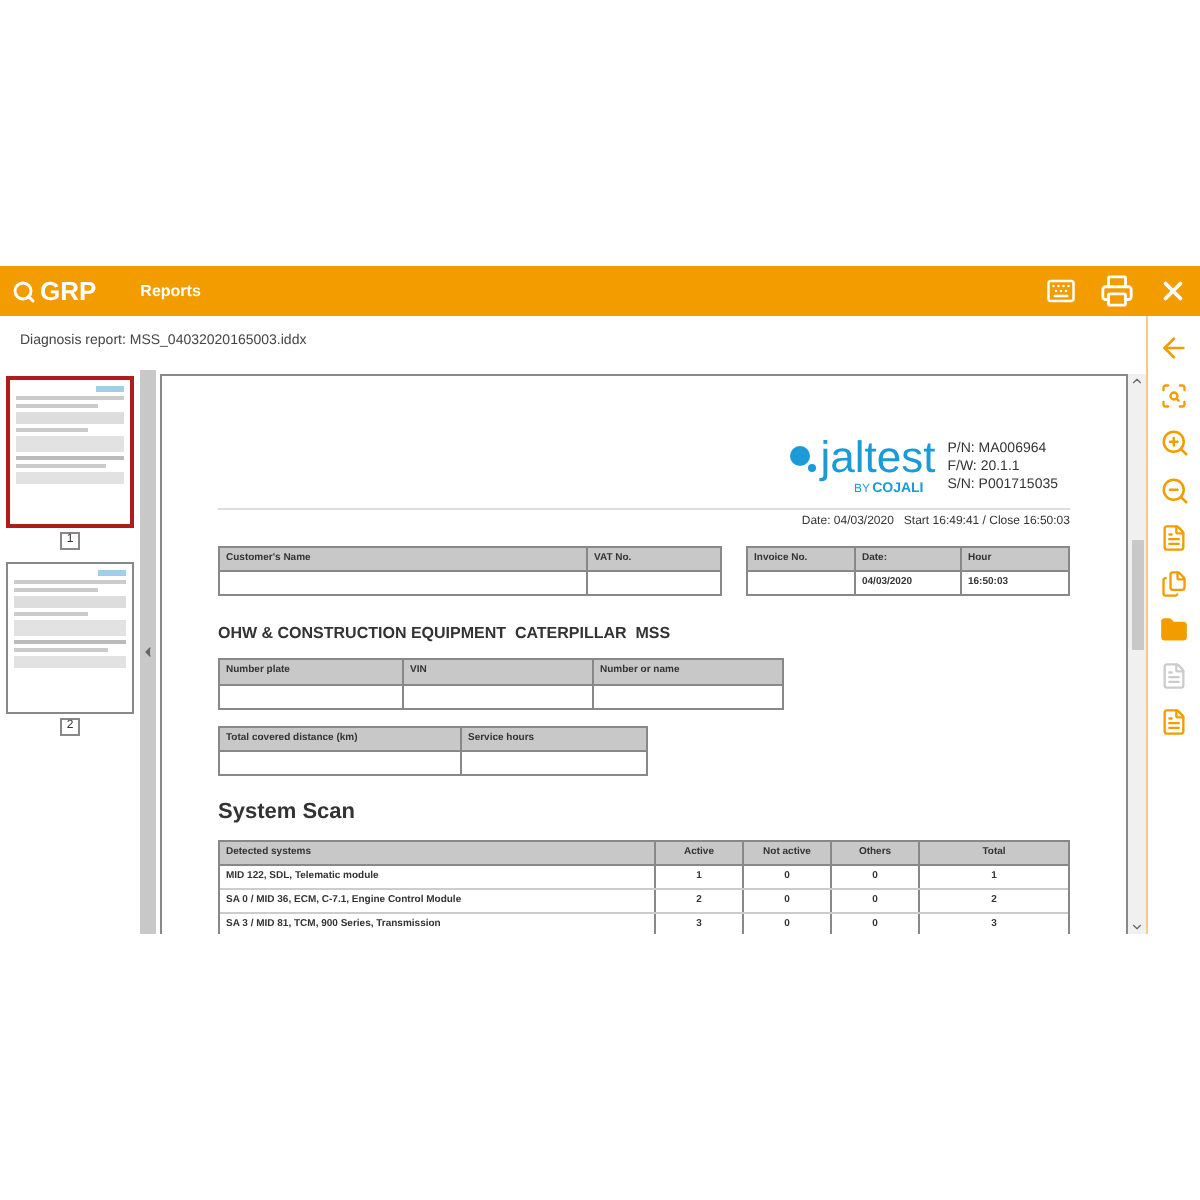 The image size is (1200, 1200). What do you see at coordinates (1137, 381) in the screenshot?
I see `scroll-up-icon` at bounding box center [1137, 381].